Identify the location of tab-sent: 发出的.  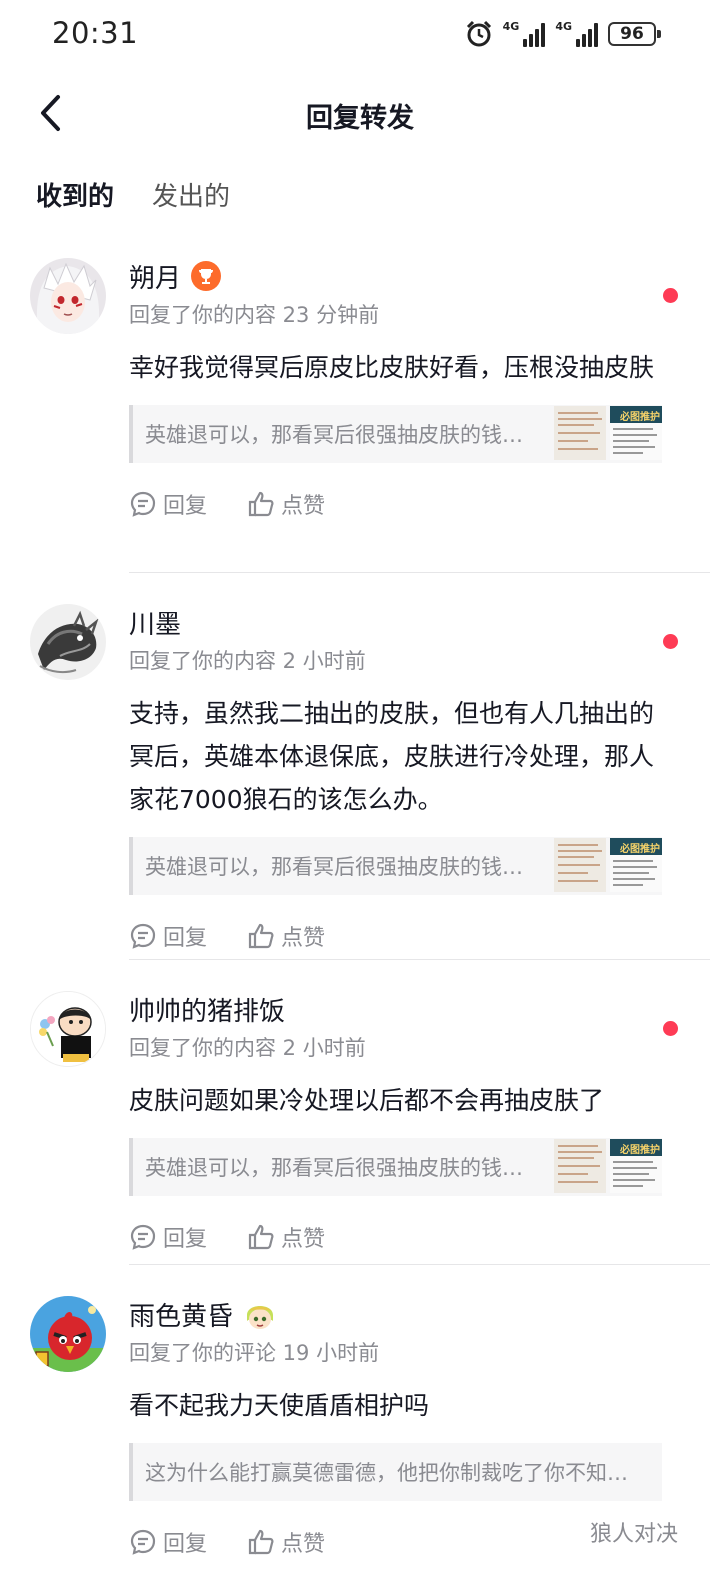
(191, 198).